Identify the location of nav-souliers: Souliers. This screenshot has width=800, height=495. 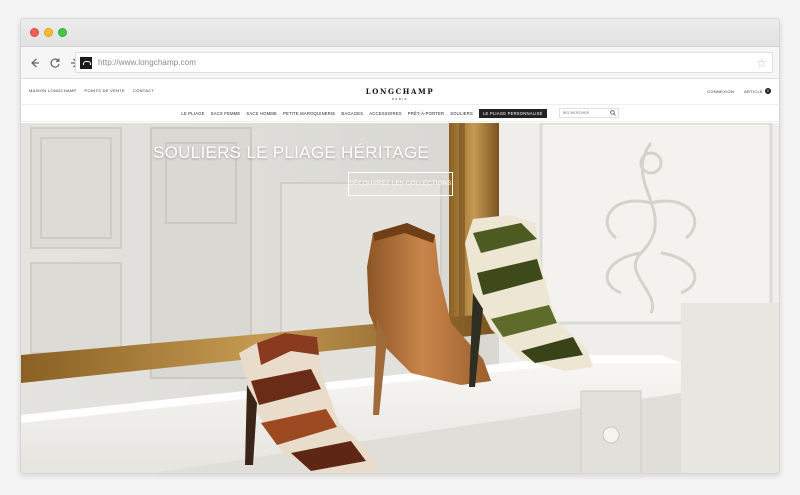
(461, 113).